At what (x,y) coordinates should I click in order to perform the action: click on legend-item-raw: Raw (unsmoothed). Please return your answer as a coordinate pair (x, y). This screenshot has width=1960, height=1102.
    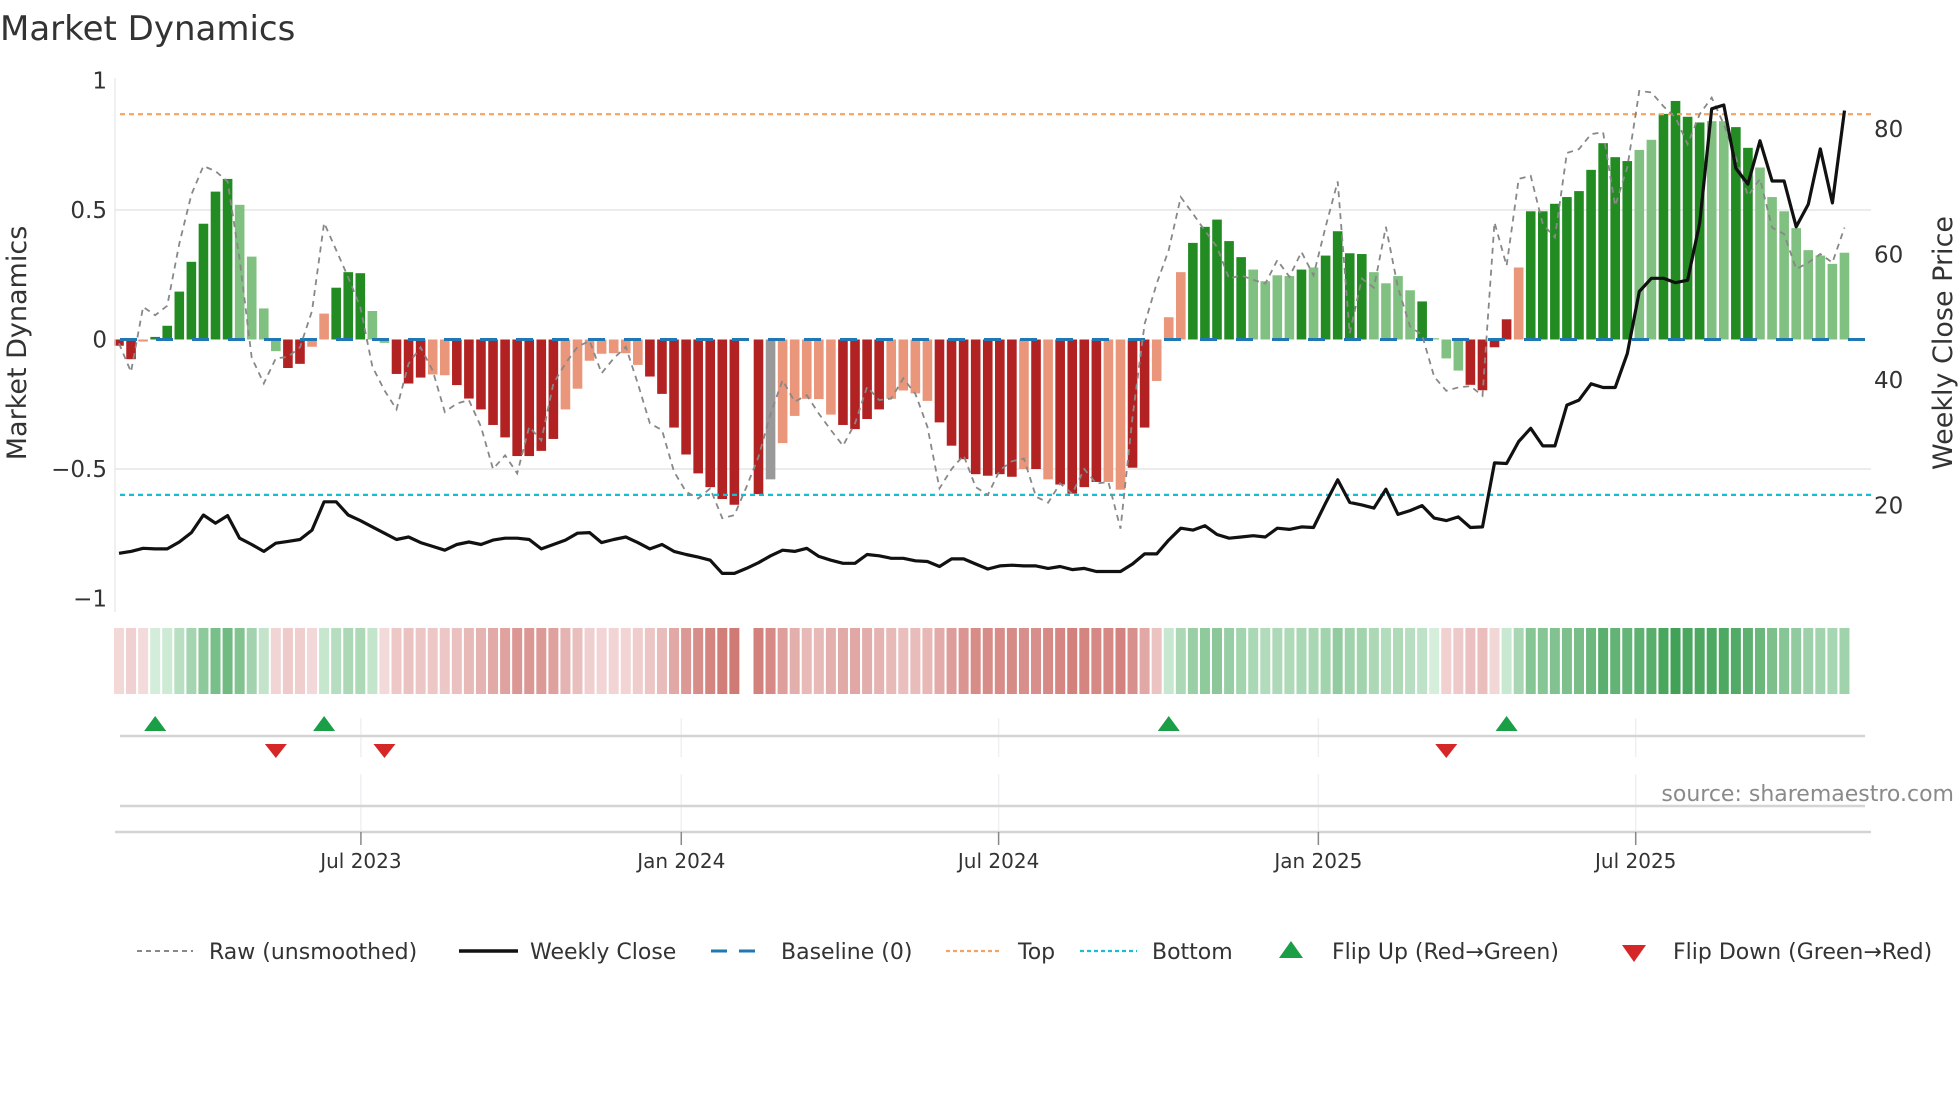
    Looking at the image, I should click on (277, 952).